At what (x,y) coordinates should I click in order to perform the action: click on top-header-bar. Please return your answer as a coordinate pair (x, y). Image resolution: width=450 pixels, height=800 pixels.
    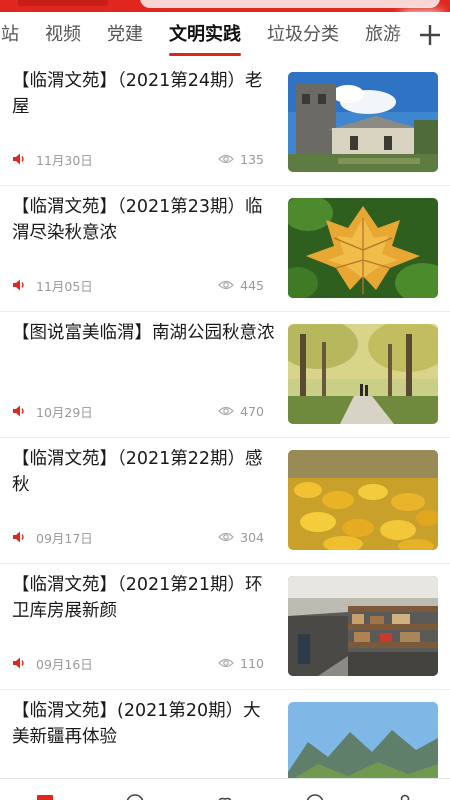
    Looking at the image, I should click on (225, 6).